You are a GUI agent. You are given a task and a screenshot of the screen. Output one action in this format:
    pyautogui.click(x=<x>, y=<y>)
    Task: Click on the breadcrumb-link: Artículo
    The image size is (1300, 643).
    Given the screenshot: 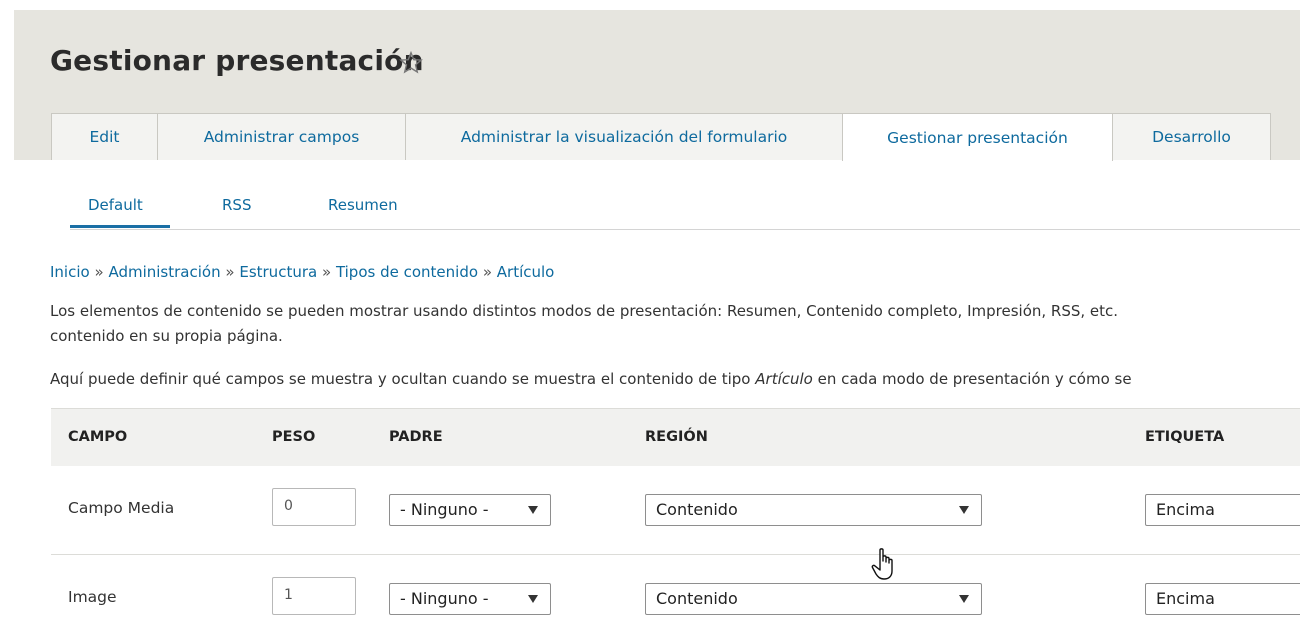 What is the action you would take?
    pyautogui.click(x=526, y=272)
    